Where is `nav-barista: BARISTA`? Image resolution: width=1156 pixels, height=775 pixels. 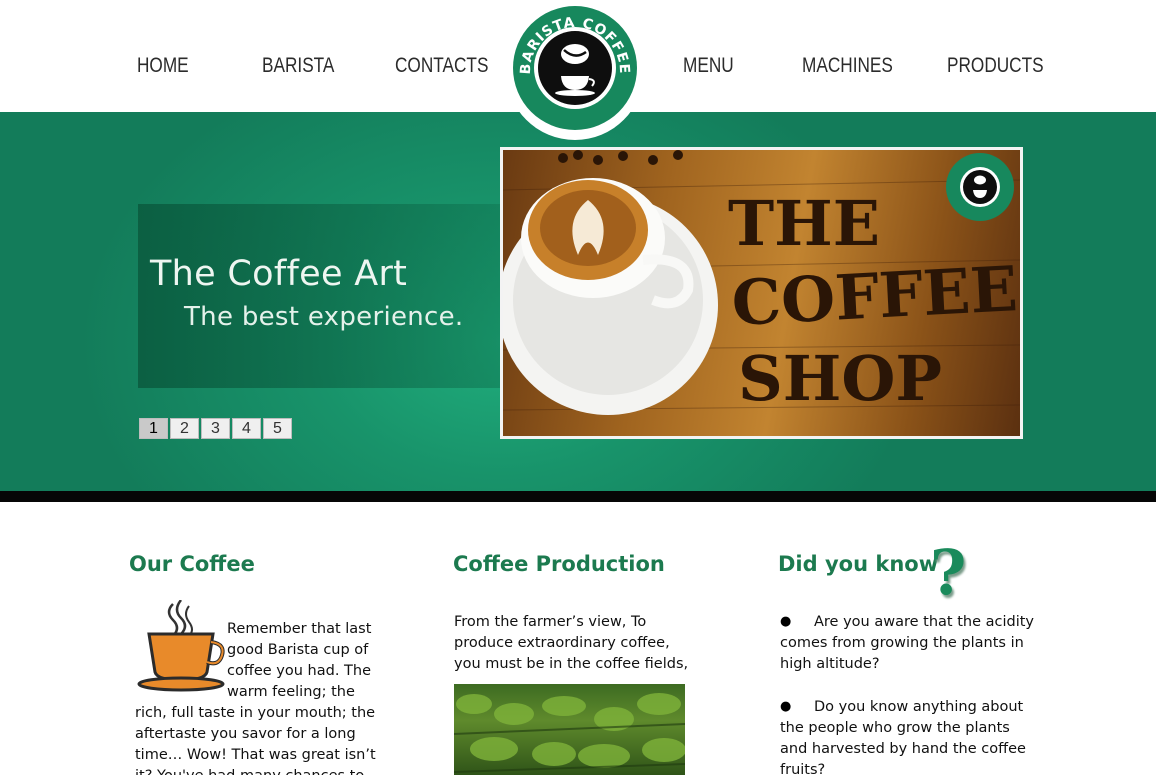 nav-barista: BARISTA is located at coordinates (298, 66).